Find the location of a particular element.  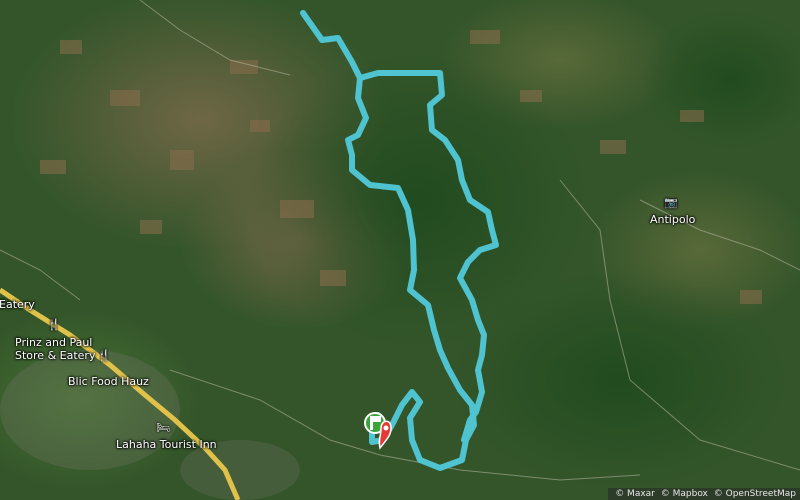

attribution-osm-link: © OpenStreetMap is located at coordinates (755, 494).